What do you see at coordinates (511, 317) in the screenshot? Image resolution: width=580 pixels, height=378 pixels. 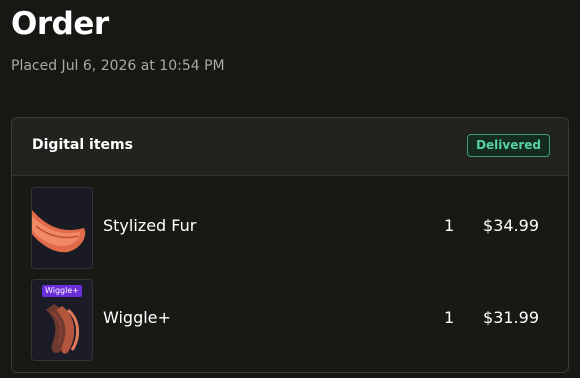 I see `item-price: $31.99` at bounding box center [511, 317].